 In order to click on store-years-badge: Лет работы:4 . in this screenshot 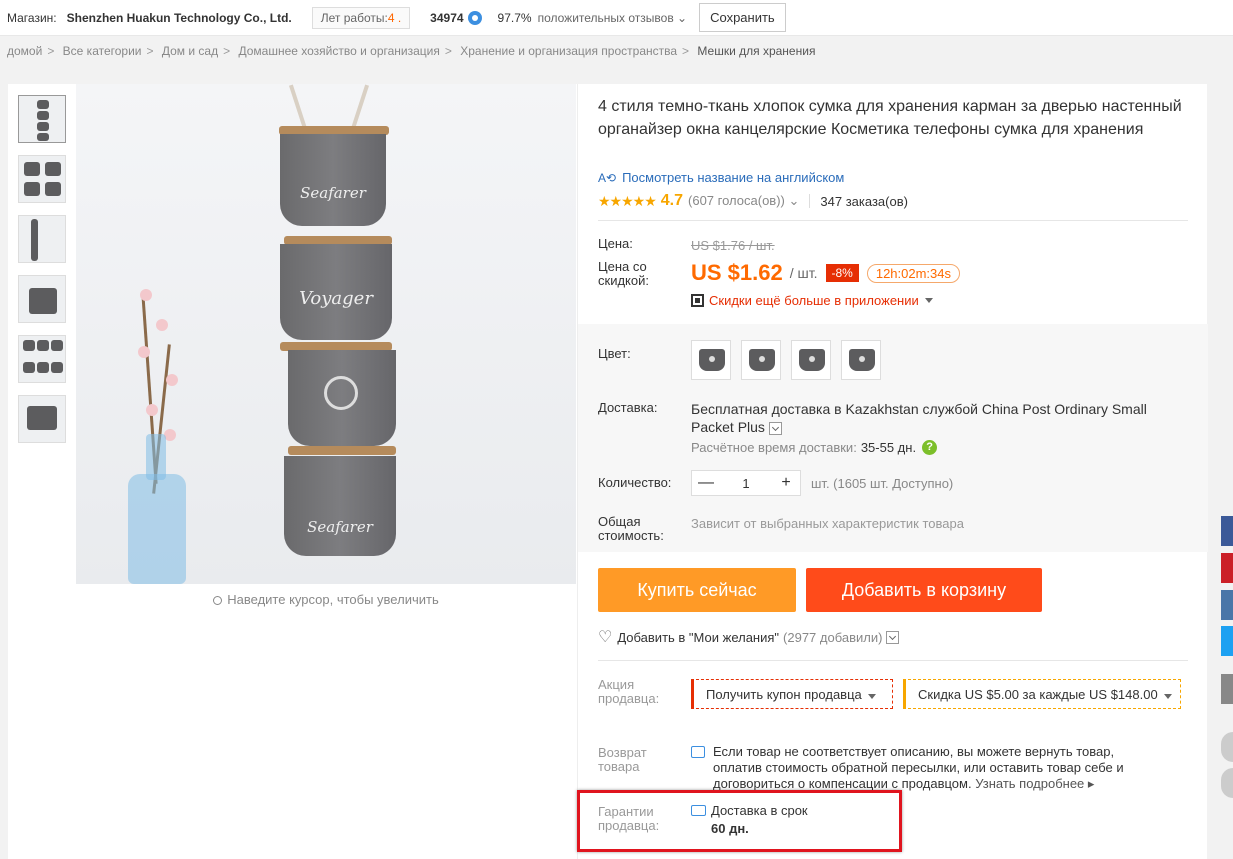, I will do `click(361, 17)`.